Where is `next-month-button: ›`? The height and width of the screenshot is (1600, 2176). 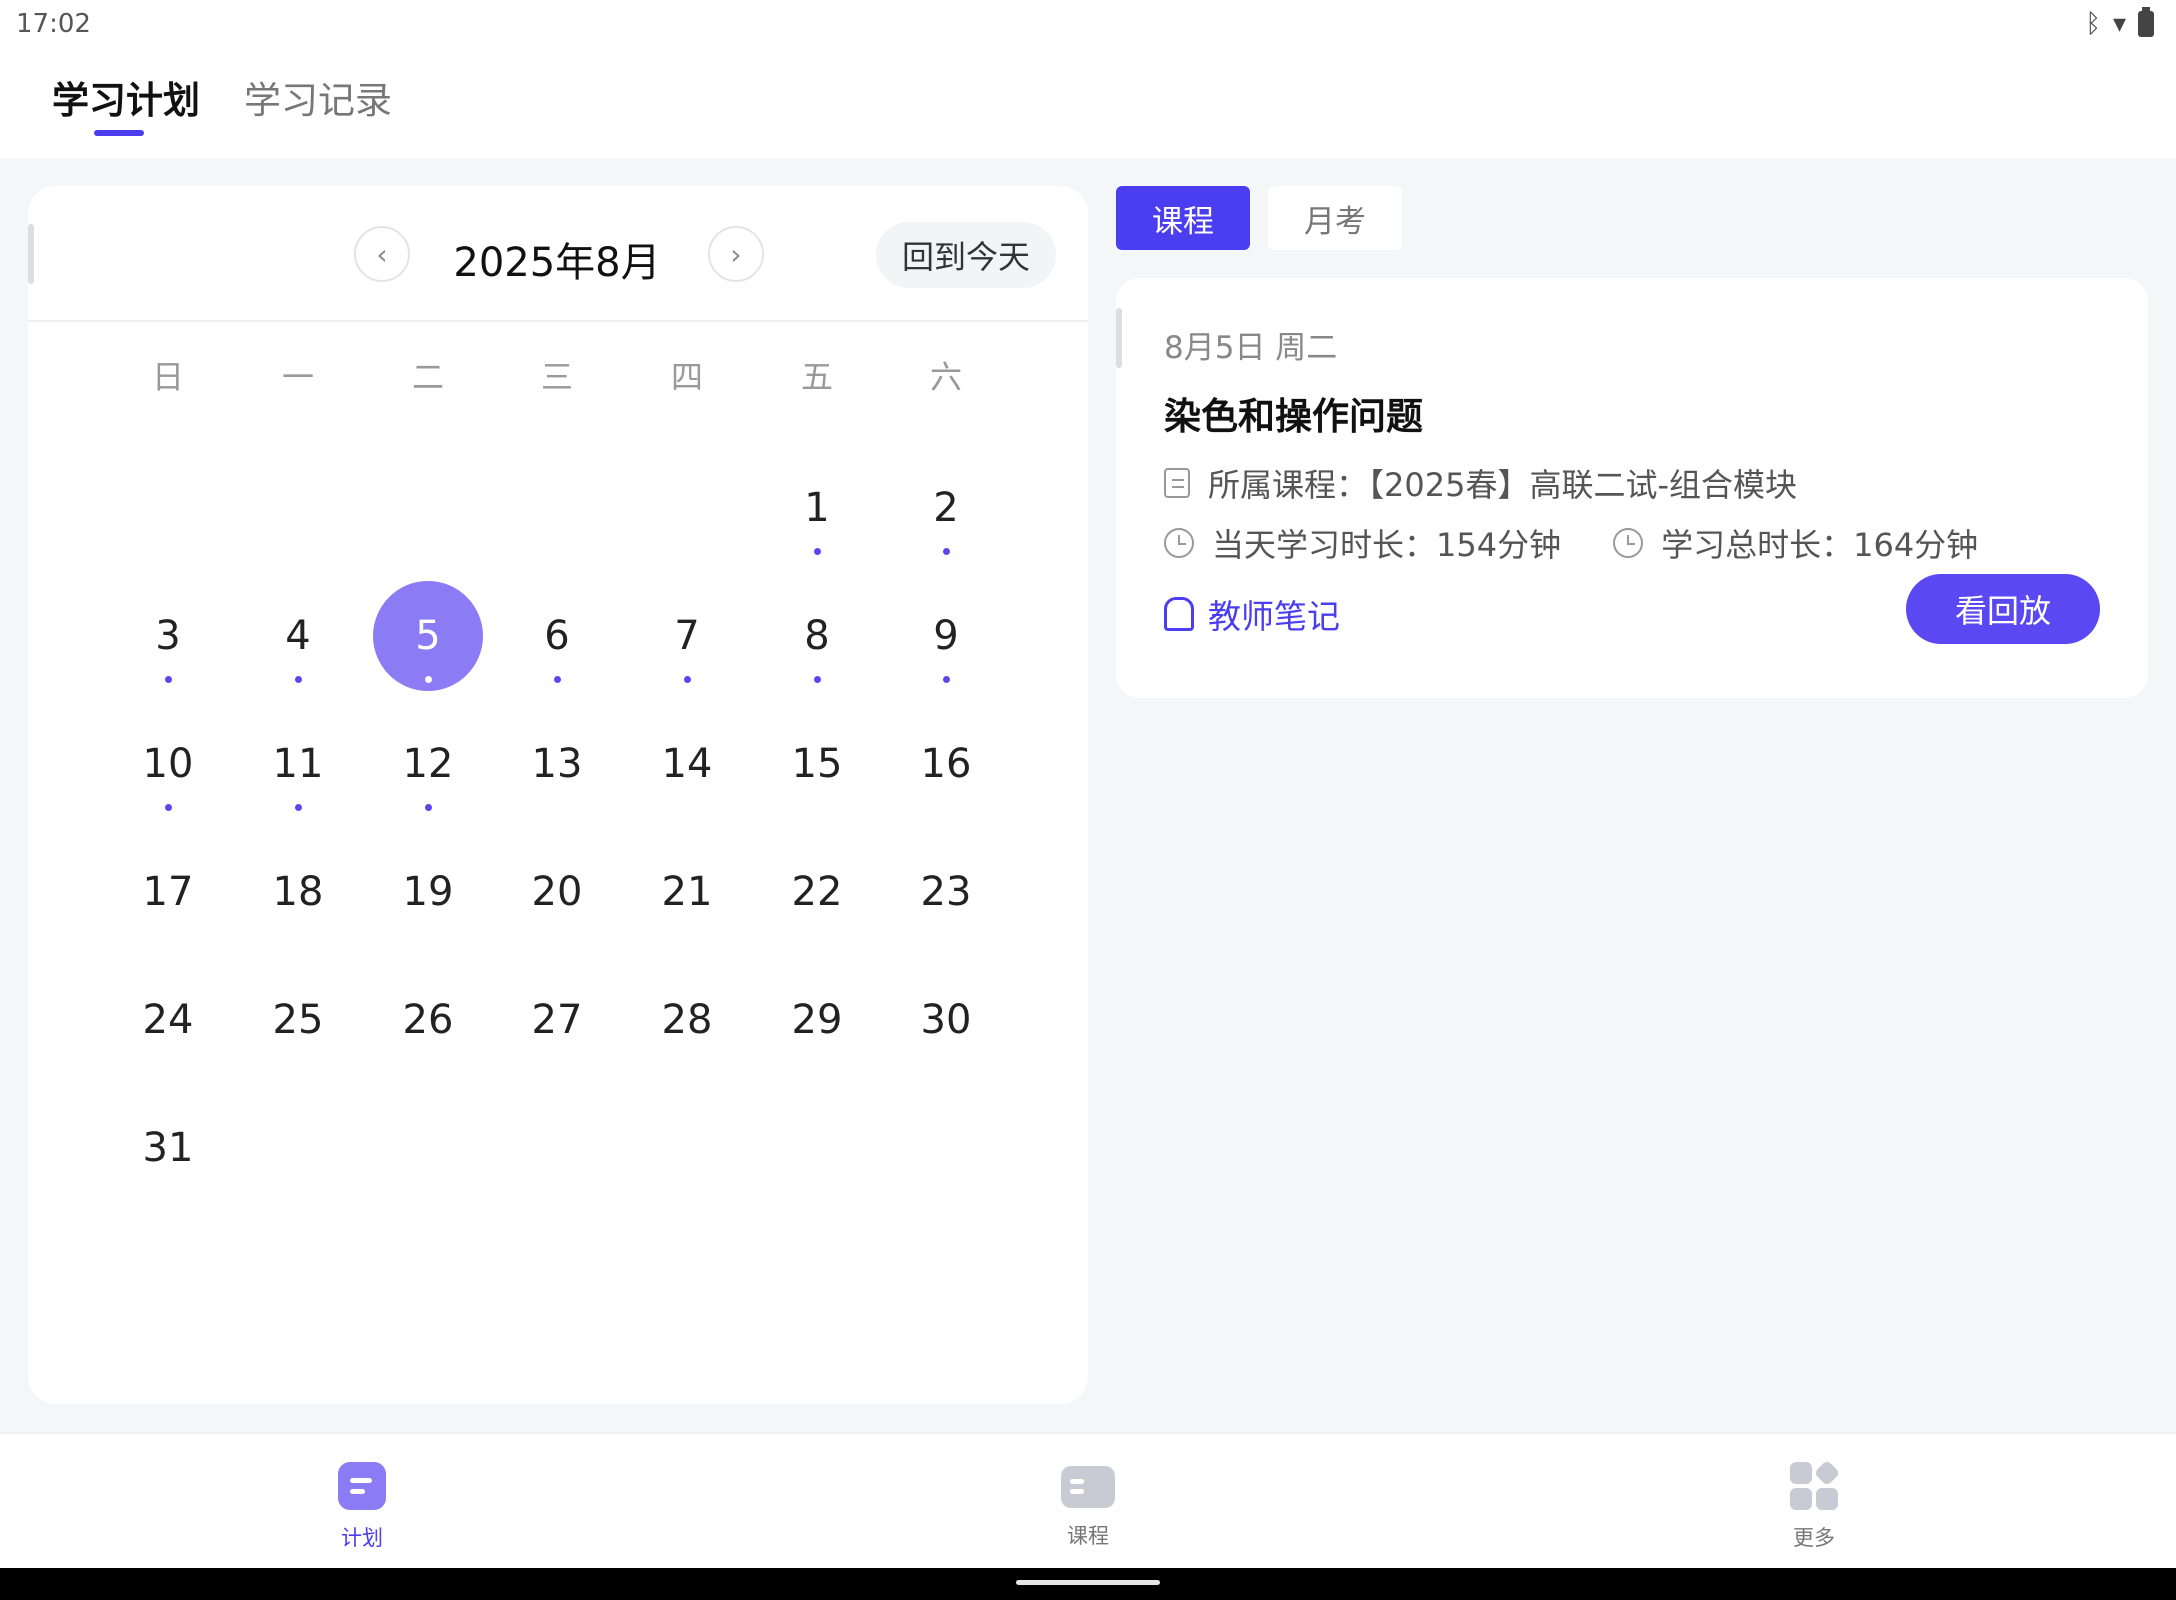 next-month-button: › is located at coordinates (736, 254).